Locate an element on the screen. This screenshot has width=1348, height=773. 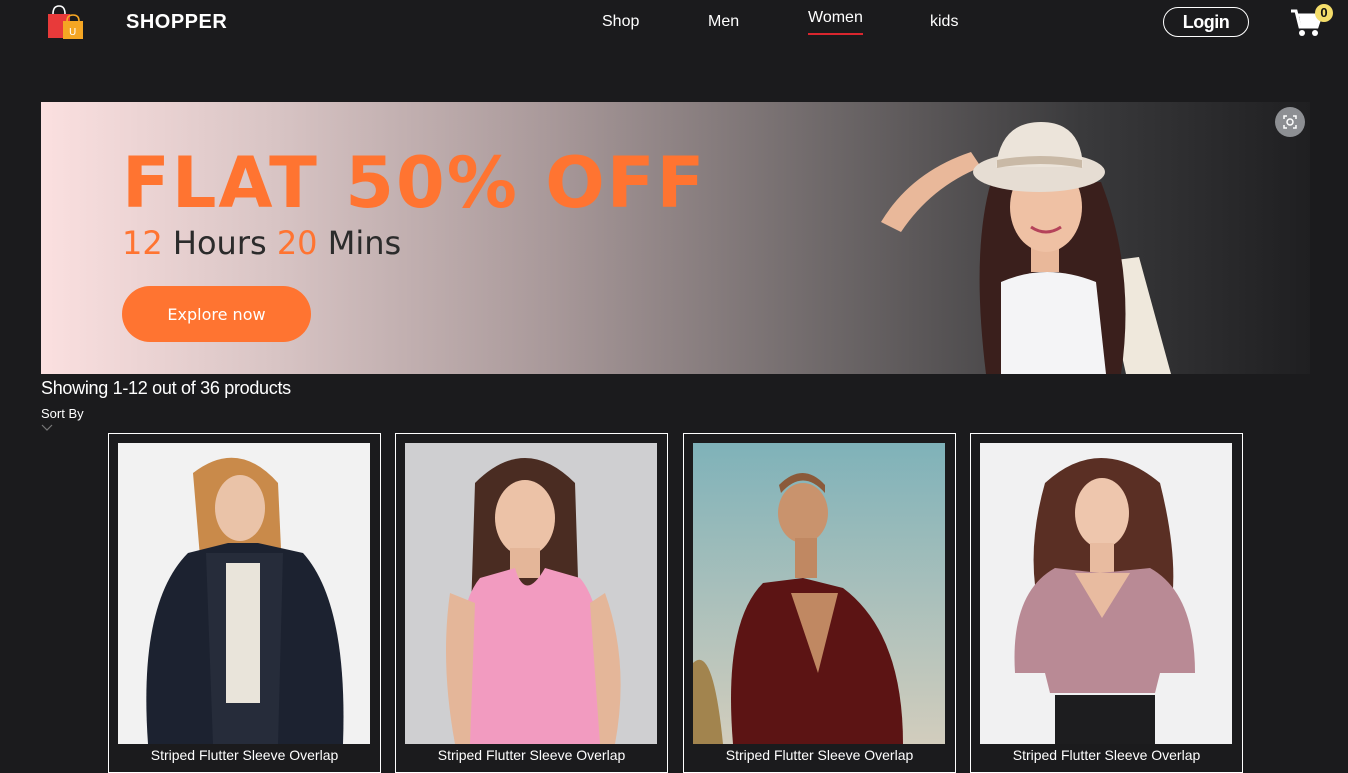
nav-item-women: Women is located at coordinates (835, 22).